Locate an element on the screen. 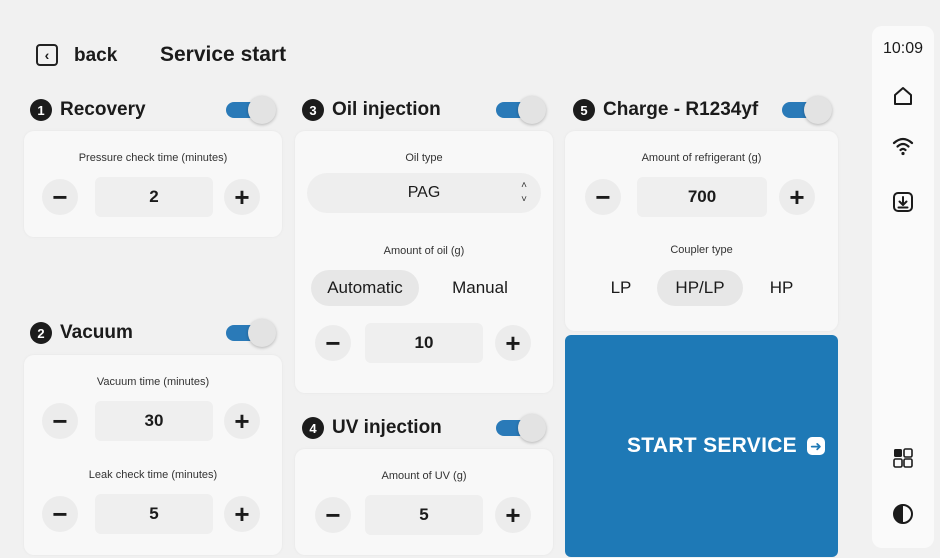 Image resolution: width=940 pixels, height=558 pixels. uv-header: 4 UV injection is located at coordinates (372, 428).